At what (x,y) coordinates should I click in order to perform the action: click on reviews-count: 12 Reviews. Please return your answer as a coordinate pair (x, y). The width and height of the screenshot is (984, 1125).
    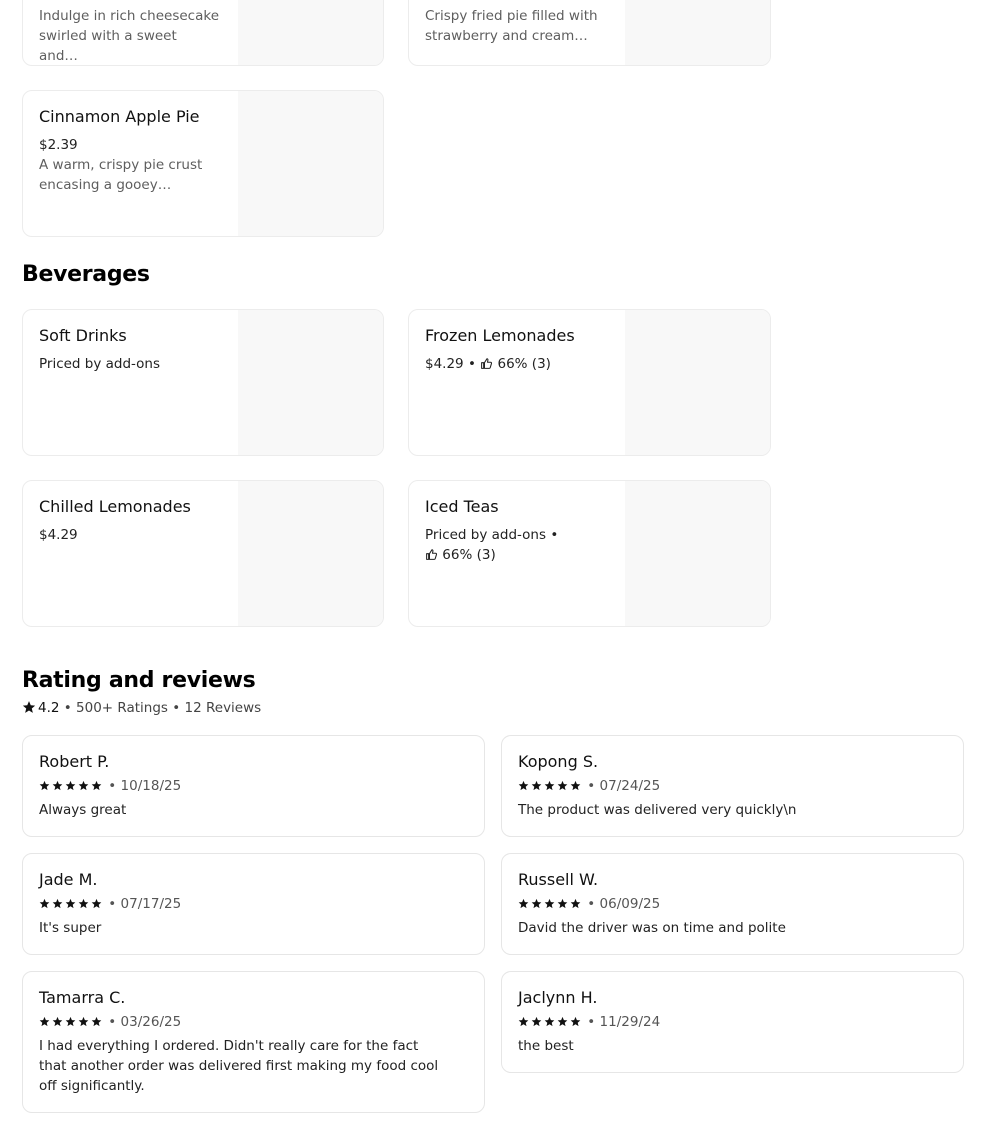
    Looking at the image, I should click on (223, 708).